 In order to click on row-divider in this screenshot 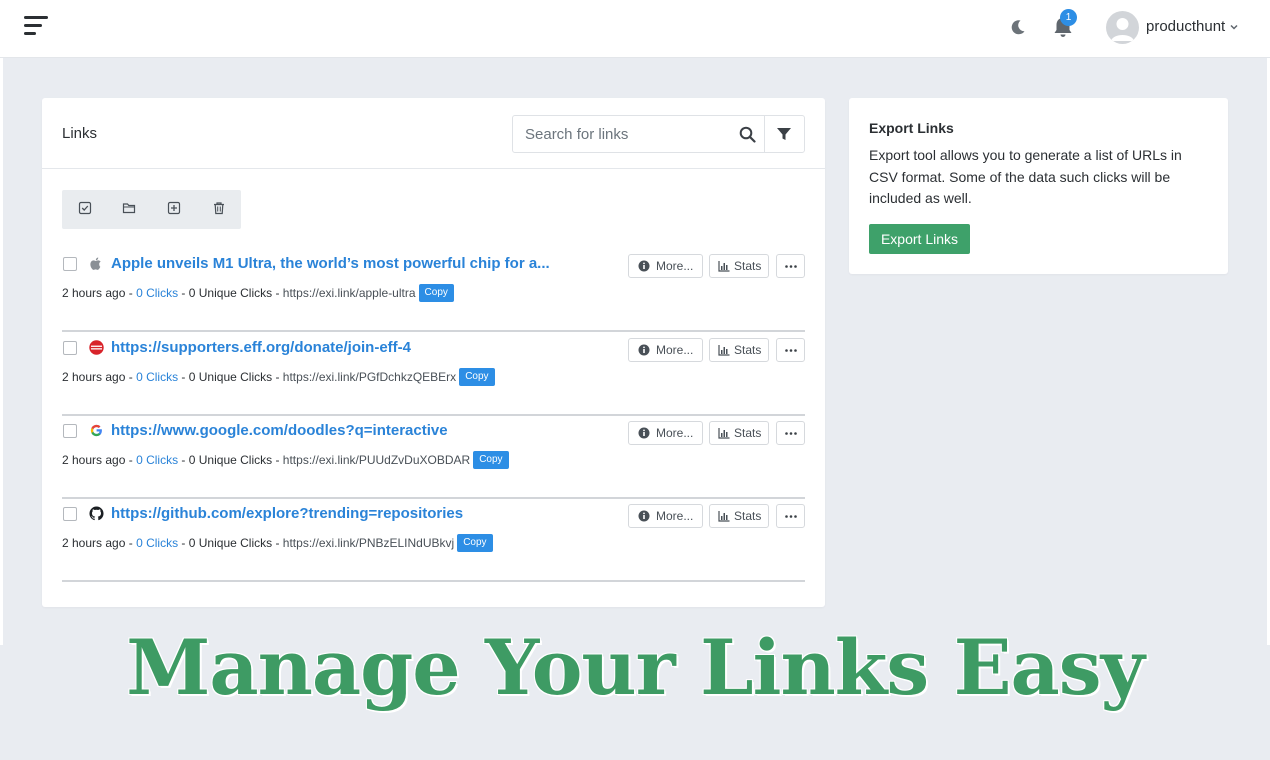, I will do `click(433, 581)`.